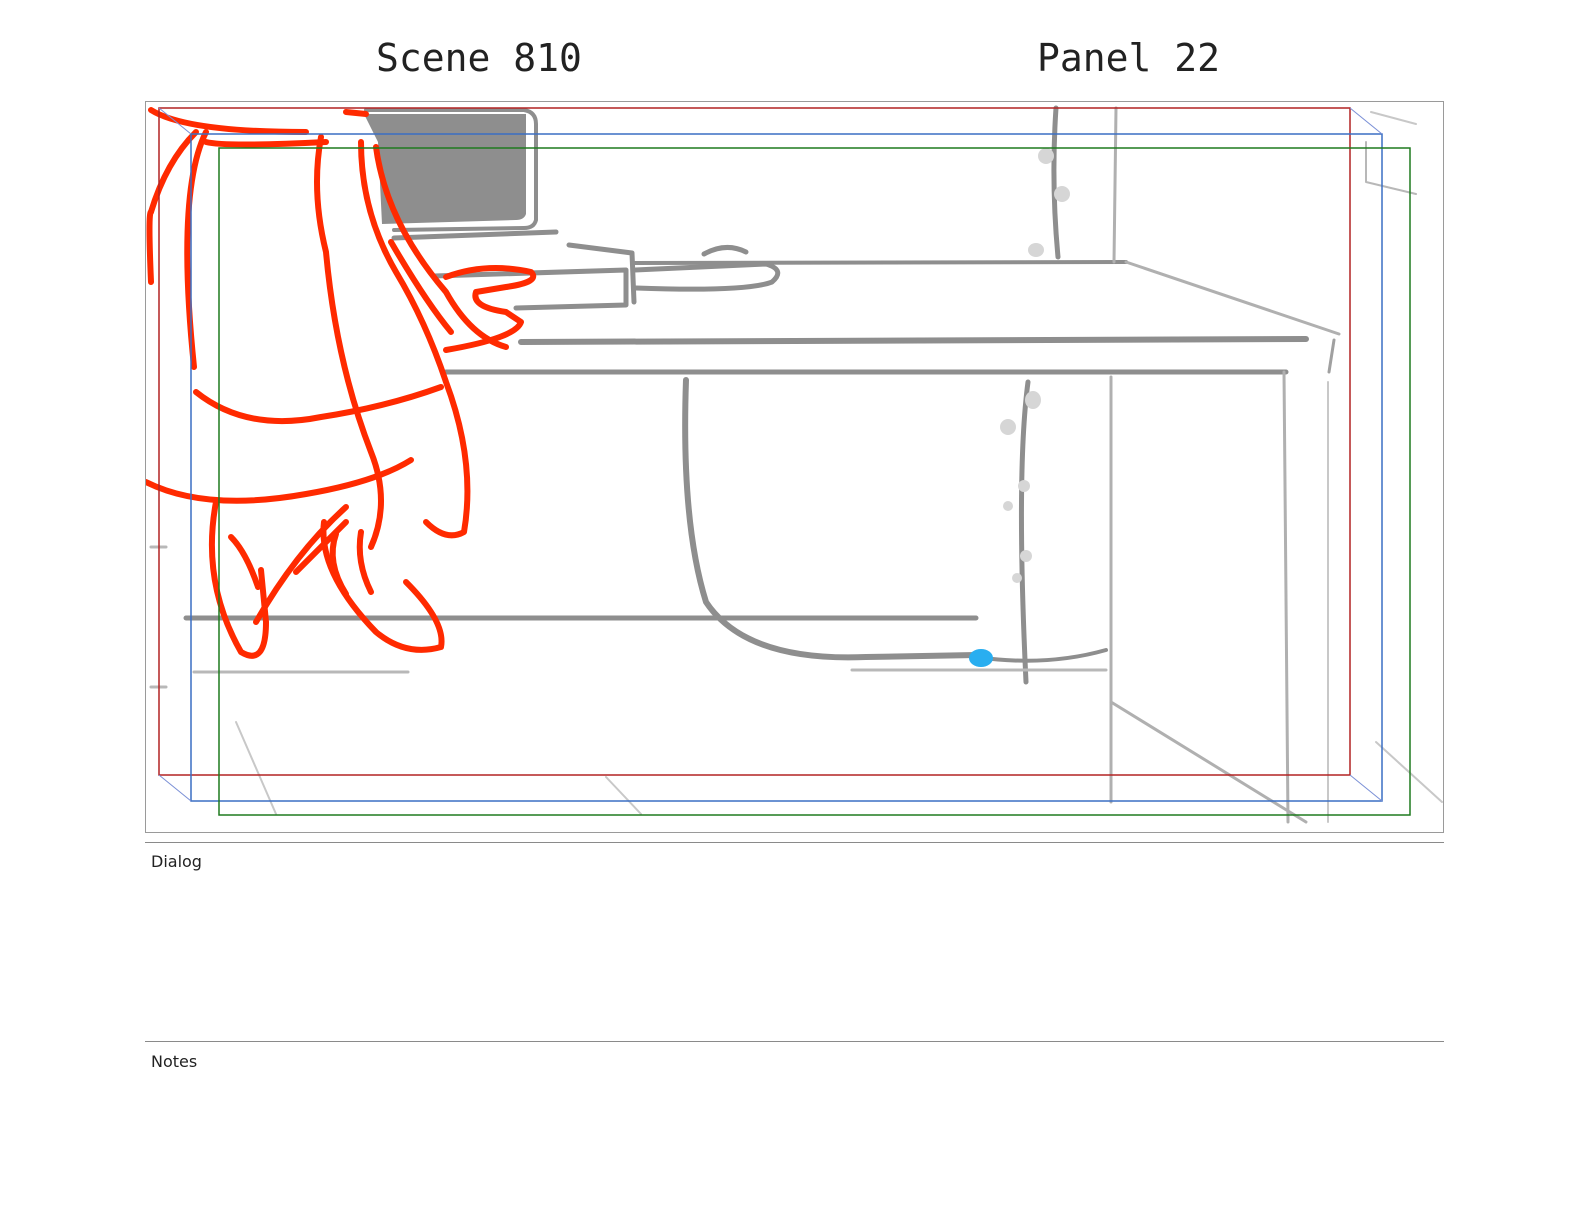 The width and height of the screenshot is (1584, 1224). I want to click on scene-number: Scene 810, so click(479, 58).